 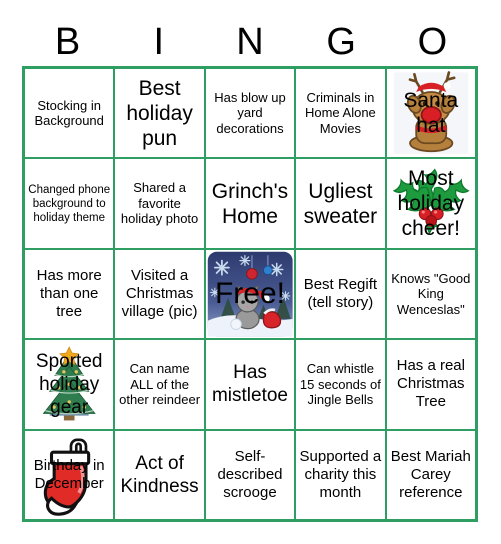 I want to click on bingo-cell-label: Has a real Christmas Tree, so click(x=430, y=384).